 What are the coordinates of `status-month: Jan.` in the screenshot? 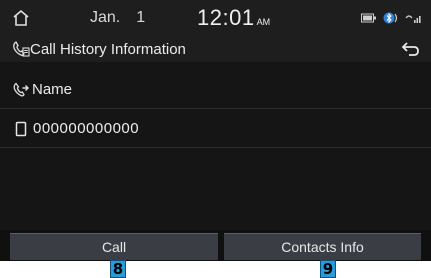 It's located at (105, 17).